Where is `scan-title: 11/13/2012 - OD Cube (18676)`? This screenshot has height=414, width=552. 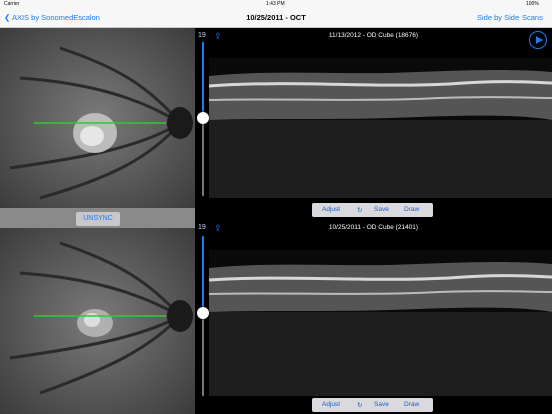 scan-title: 11/13/2012 - OD Cube (18676) is located at coordinates (373, 35).